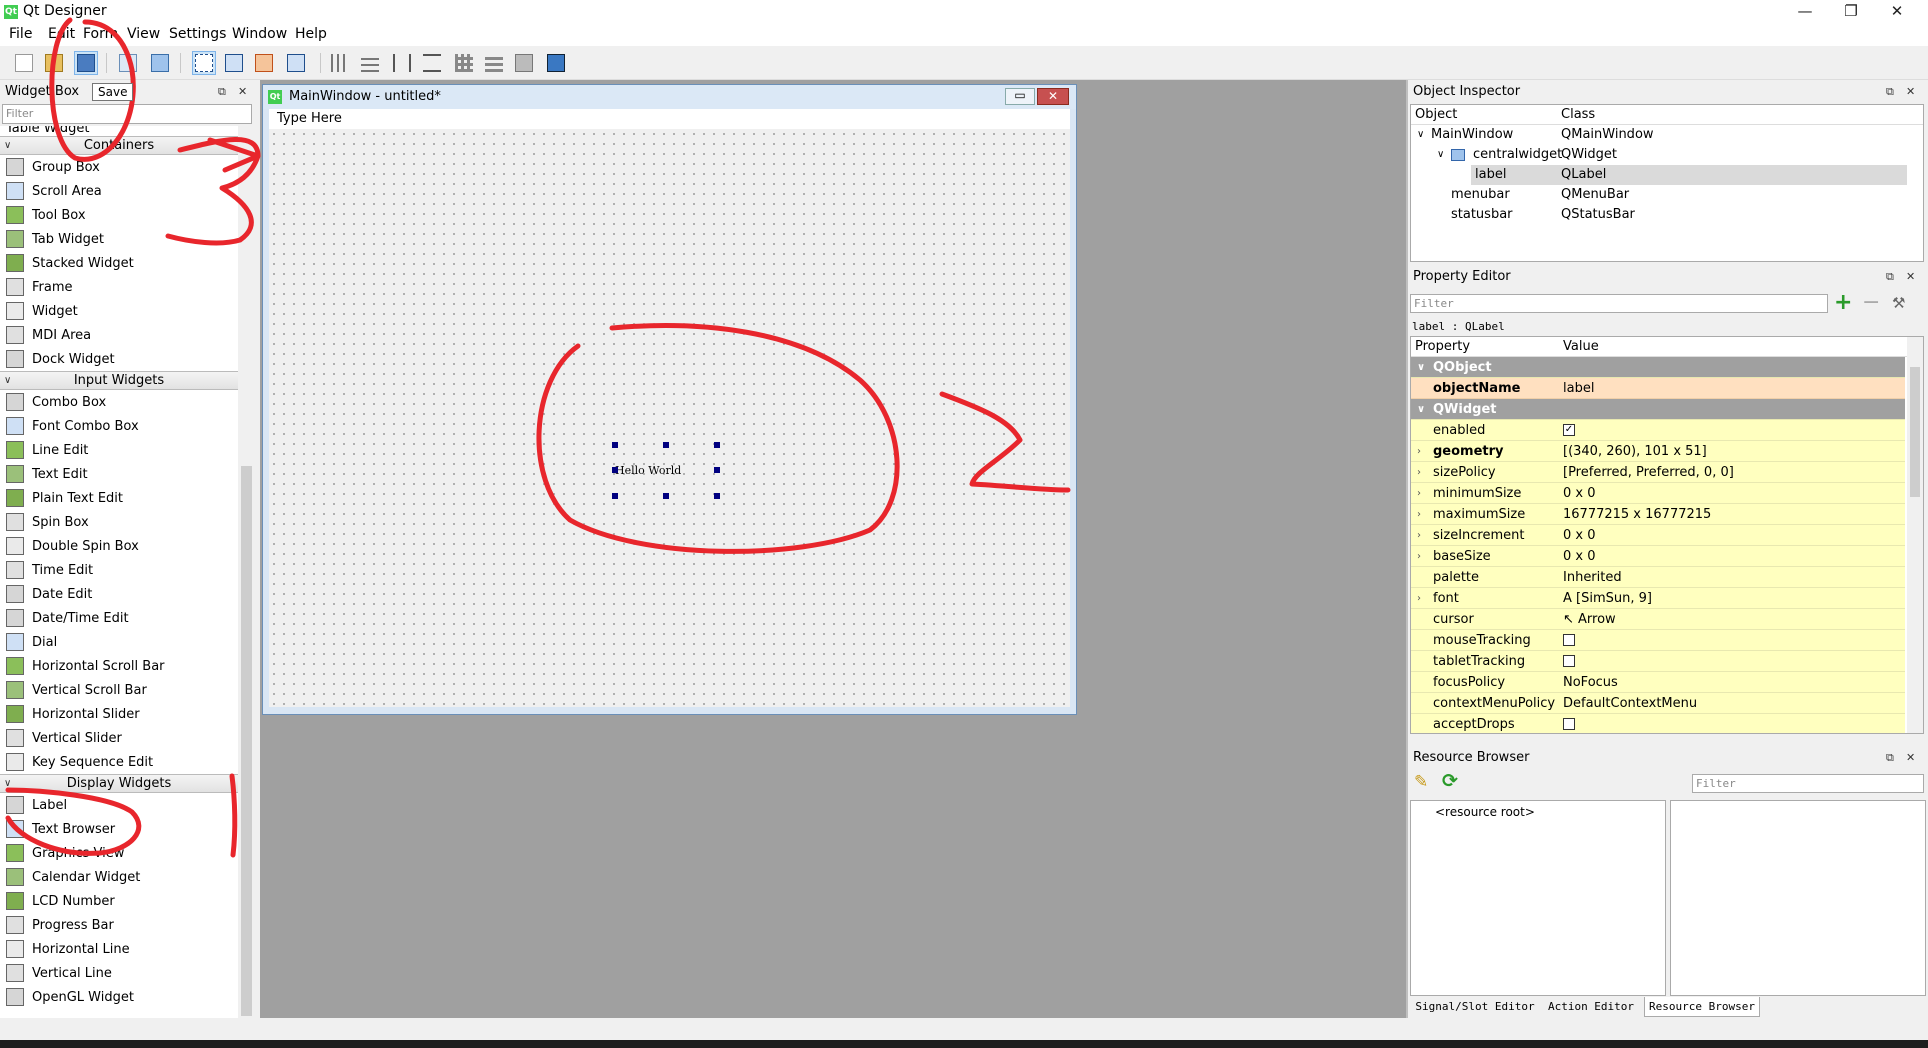 The height and width of the screenshot is (1048, 1928). What do you see at coordinates (119, 949) in the screenshot?
I see `widget-item-horizontal-line: Horizontal Line` at bounding box center [119, 949].